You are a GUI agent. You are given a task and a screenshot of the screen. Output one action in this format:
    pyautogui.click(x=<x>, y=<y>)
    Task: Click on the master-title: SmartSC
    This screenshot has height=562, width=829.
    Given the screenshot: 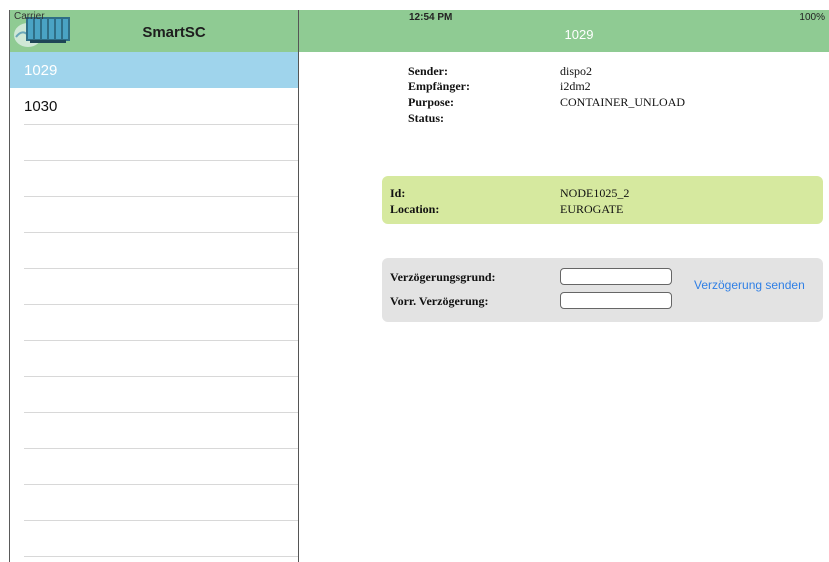 What is the action you would take?
    pyautogui.click(x=174, y=32)
    